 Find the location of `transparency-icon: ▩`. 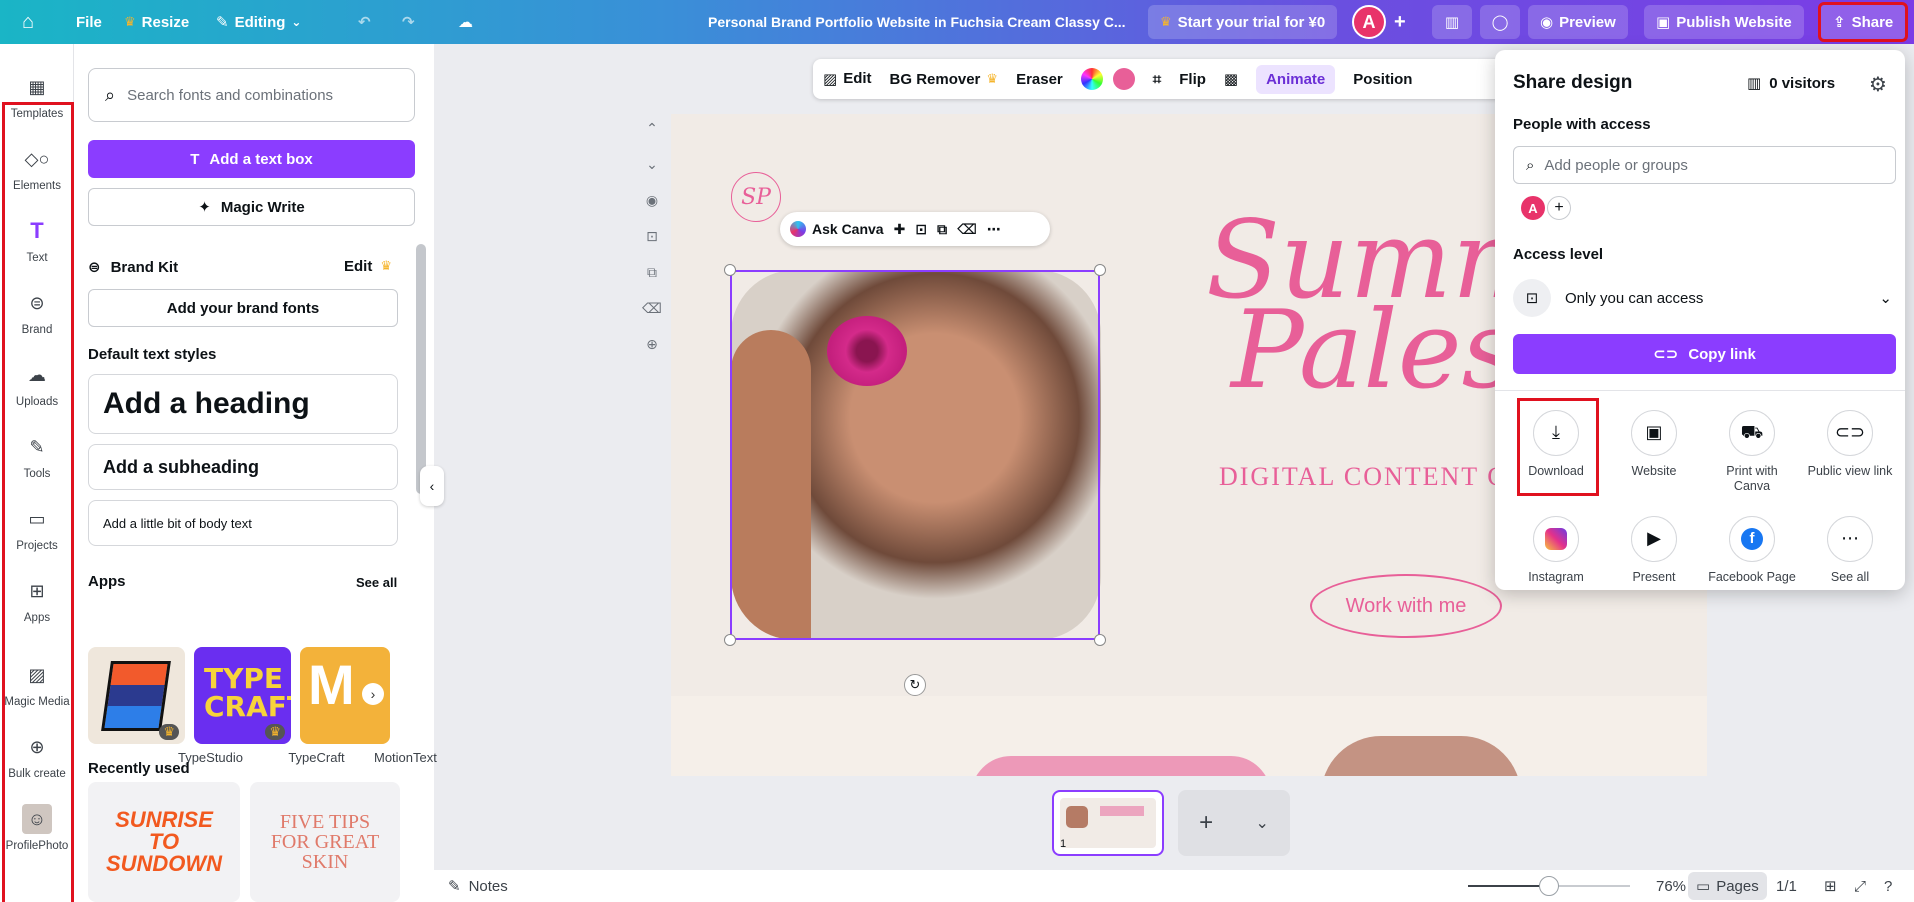

transparency-icon: ▩ is located at coordinates (1231, 79).